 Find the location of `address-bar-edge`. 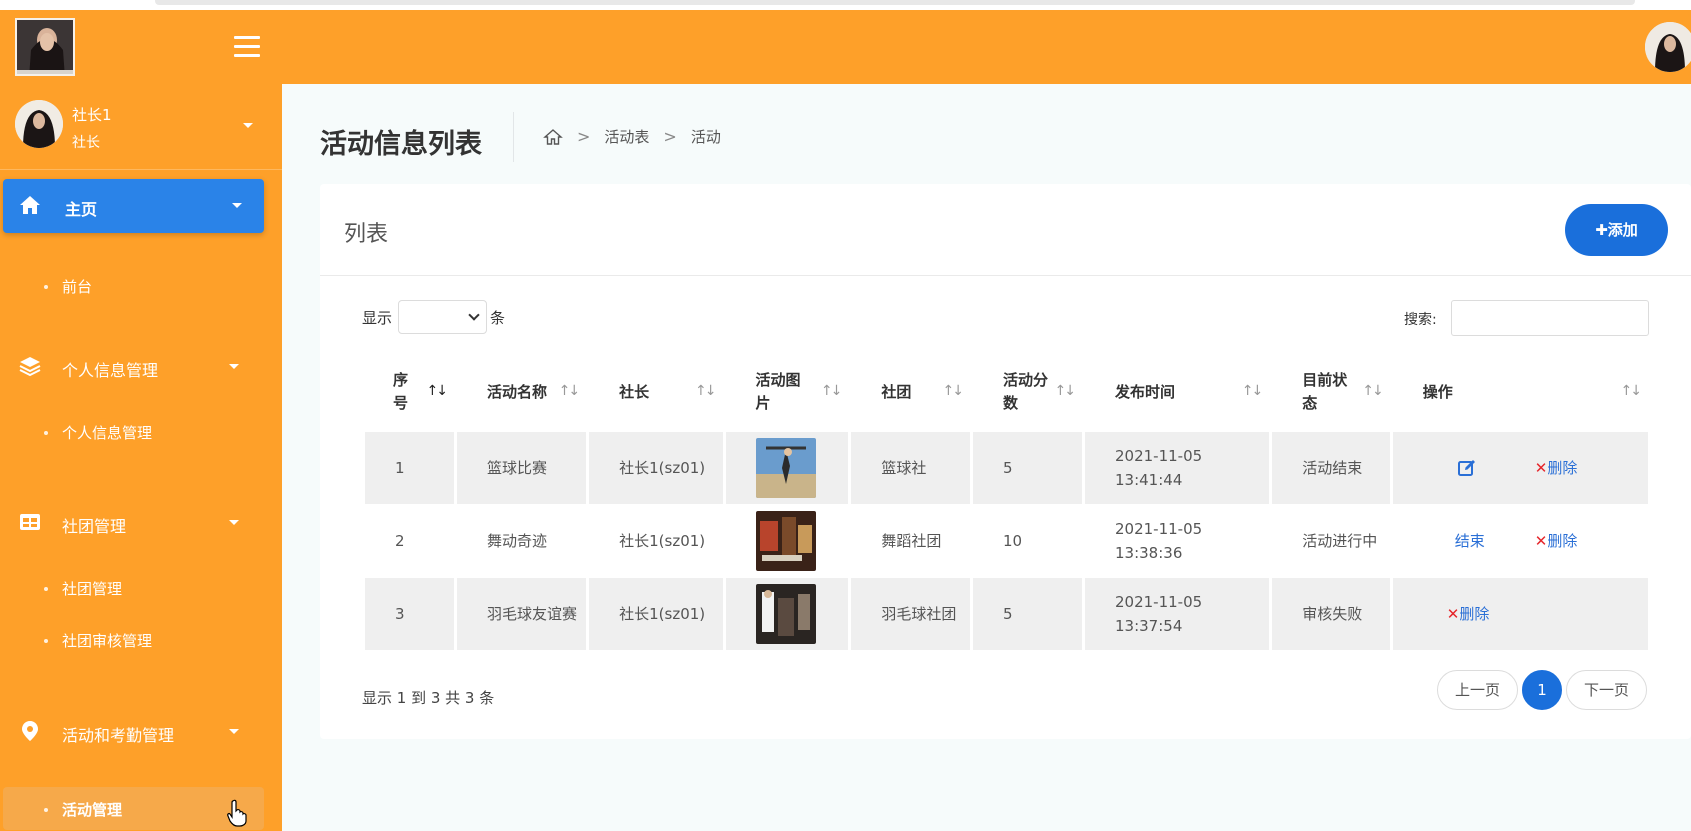

address-bar-edge is located at coordinates (895, 2).